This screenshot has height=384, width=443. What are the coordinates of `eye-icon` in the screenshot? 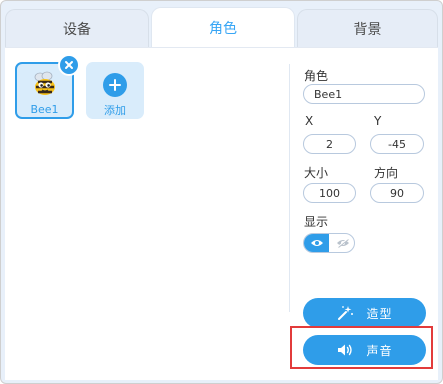 It's located at (316, 243).